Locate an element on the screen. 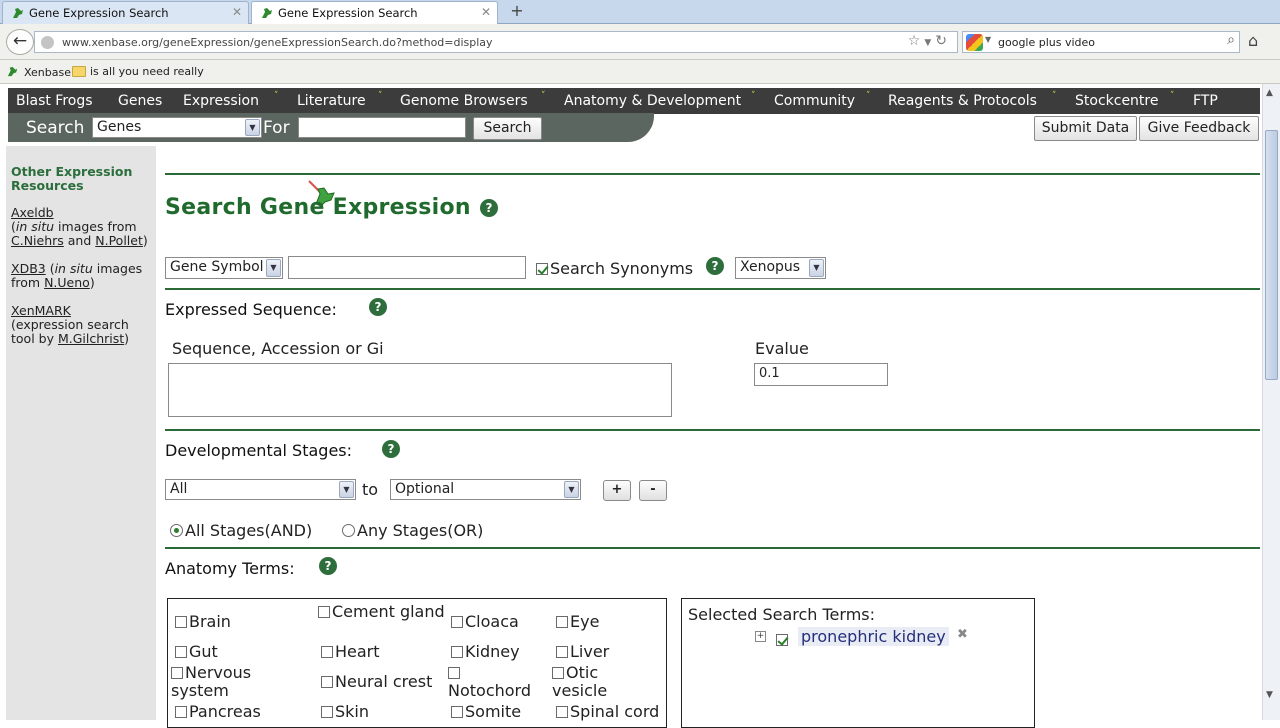 This screenshot has height=728, width=1280. page-scrollbar: ▲ ▼ is located at coordinates (1271, 402).